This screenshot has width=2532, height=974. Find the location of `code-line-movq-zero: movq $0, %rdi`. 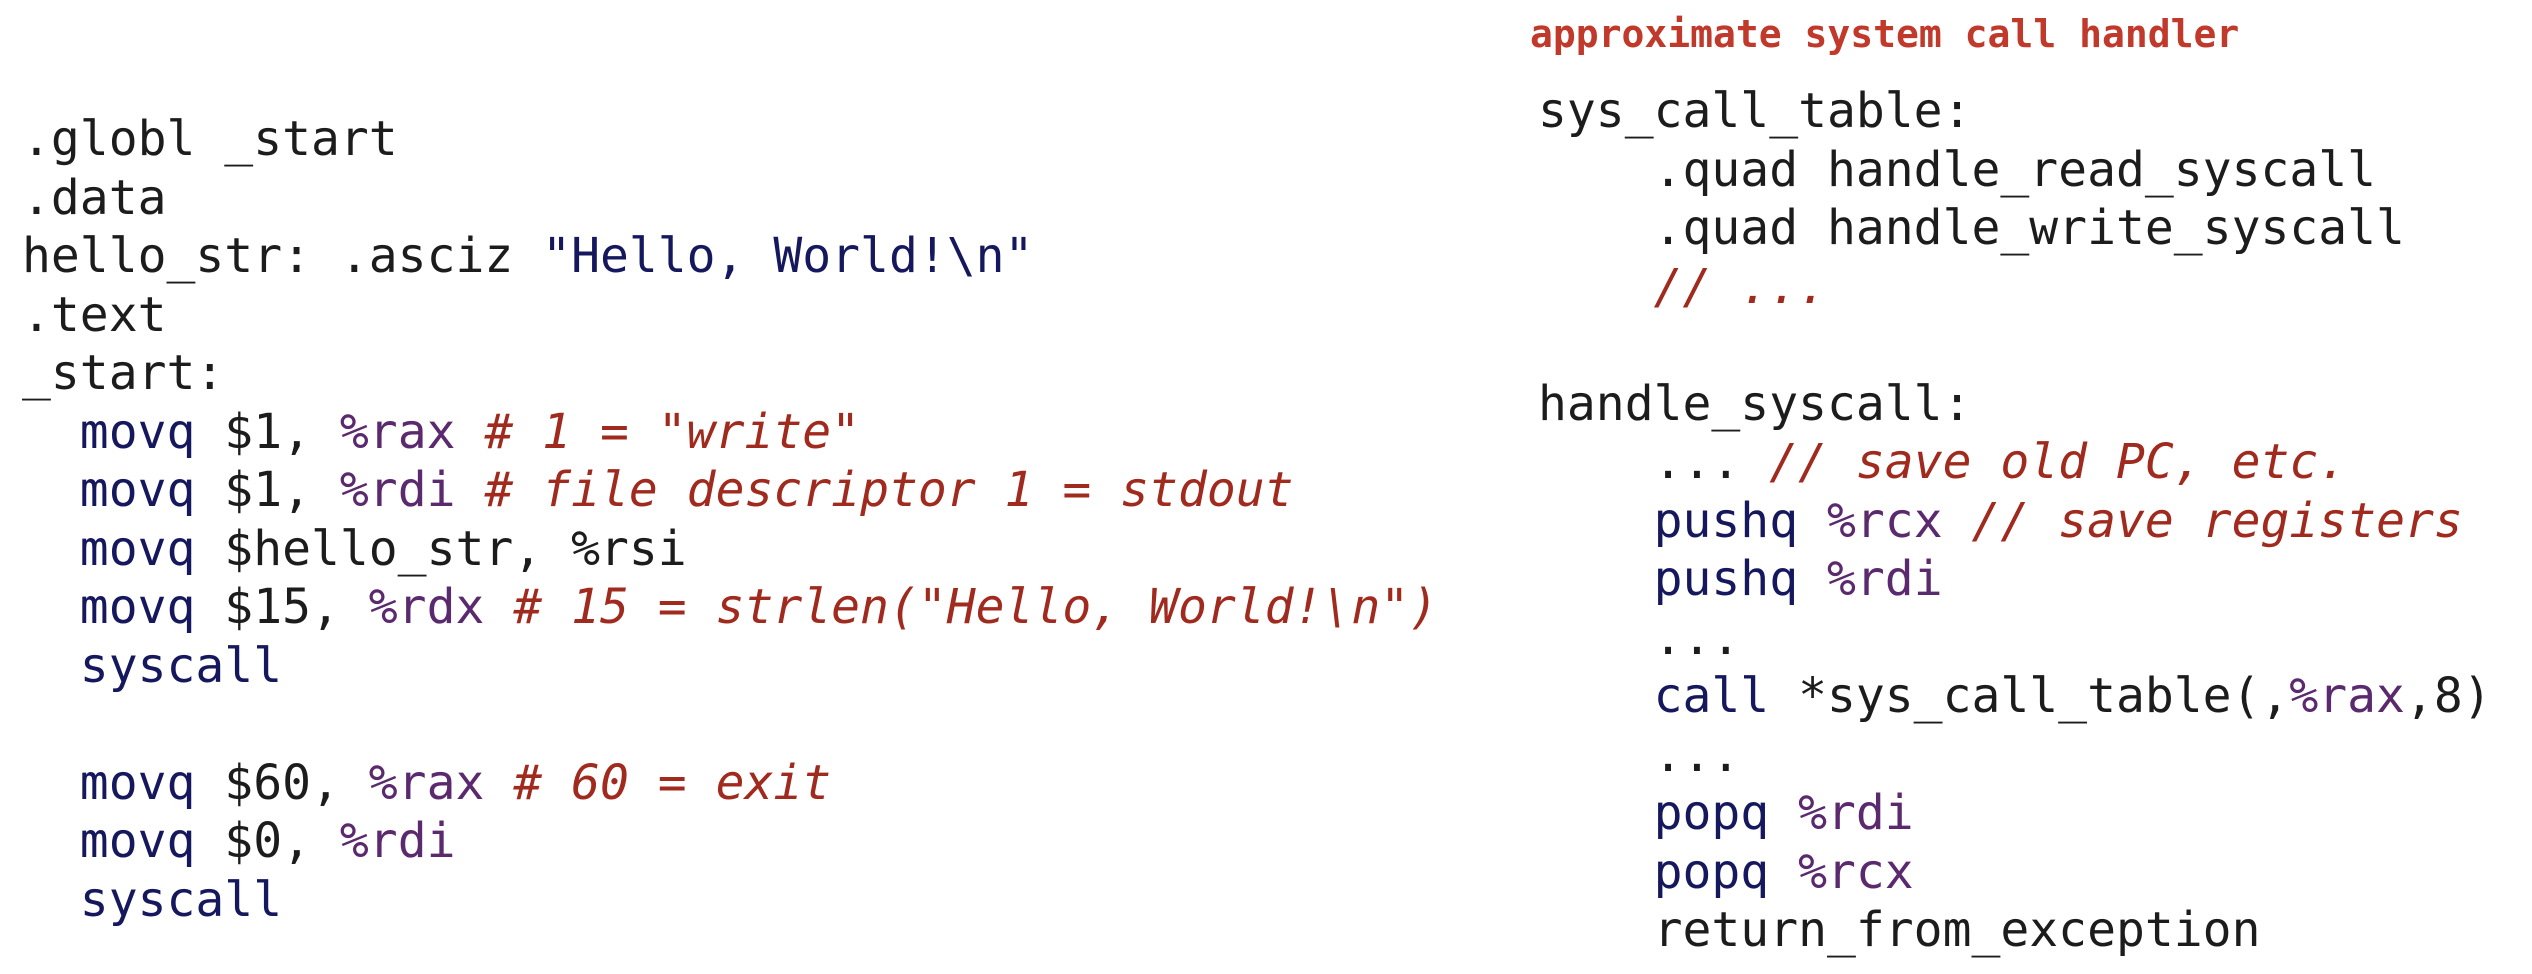

code-line-movq-zero: movq $0, %rdi is located at coordinates (730, 841).